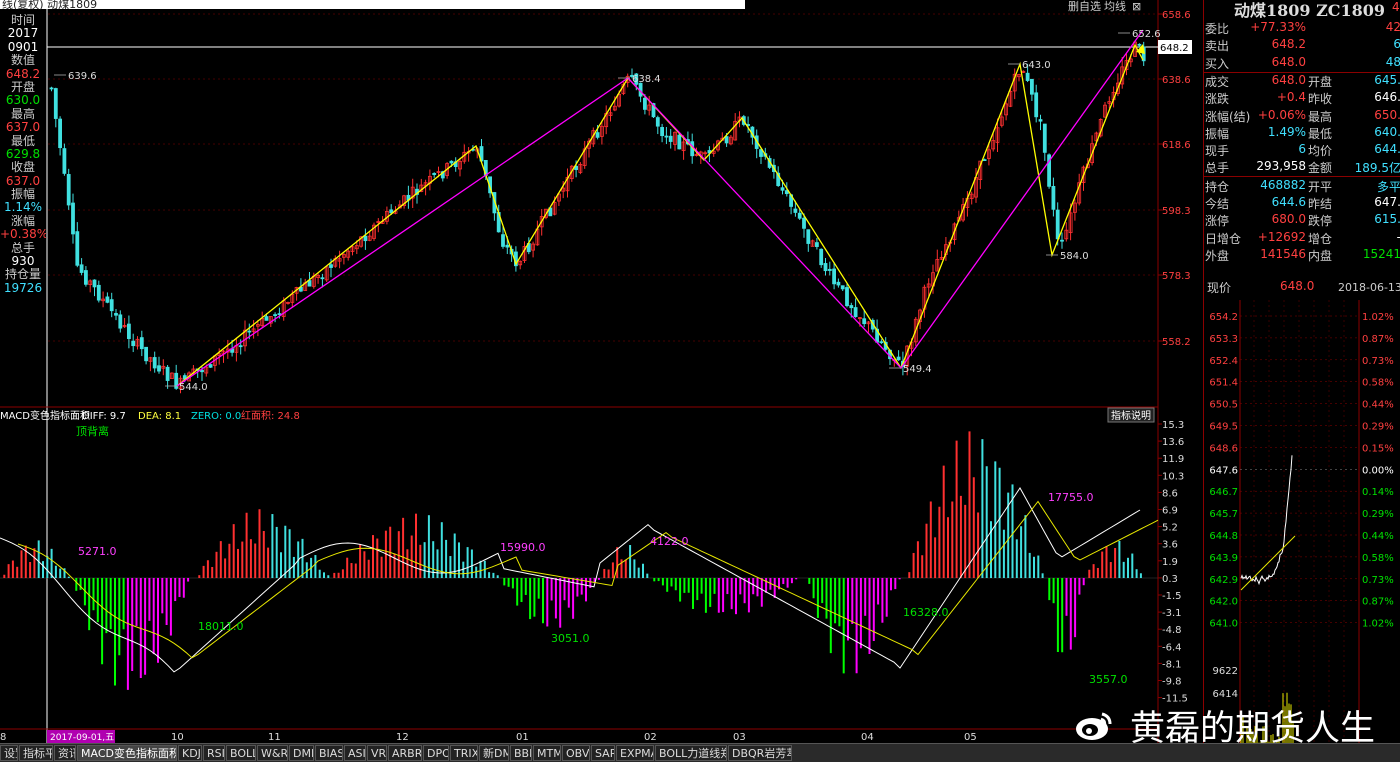 The image size is (1400, 762). Describe the element at coordinates (1176, 342) in the screenshot. I see `price-tick: 558.2` at that location.